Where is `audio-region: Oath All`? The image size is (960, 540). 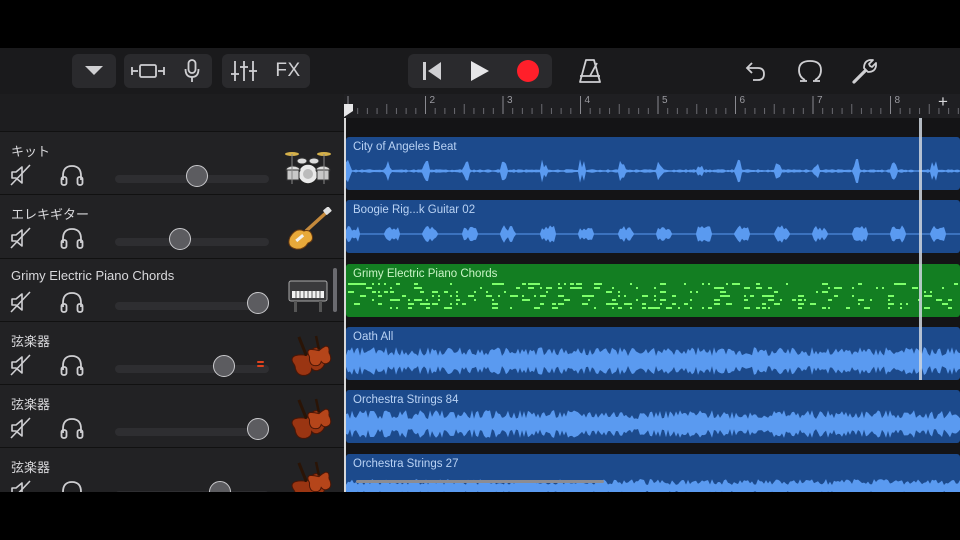
audio-region: Oath All is located at coordinates (653, 353).